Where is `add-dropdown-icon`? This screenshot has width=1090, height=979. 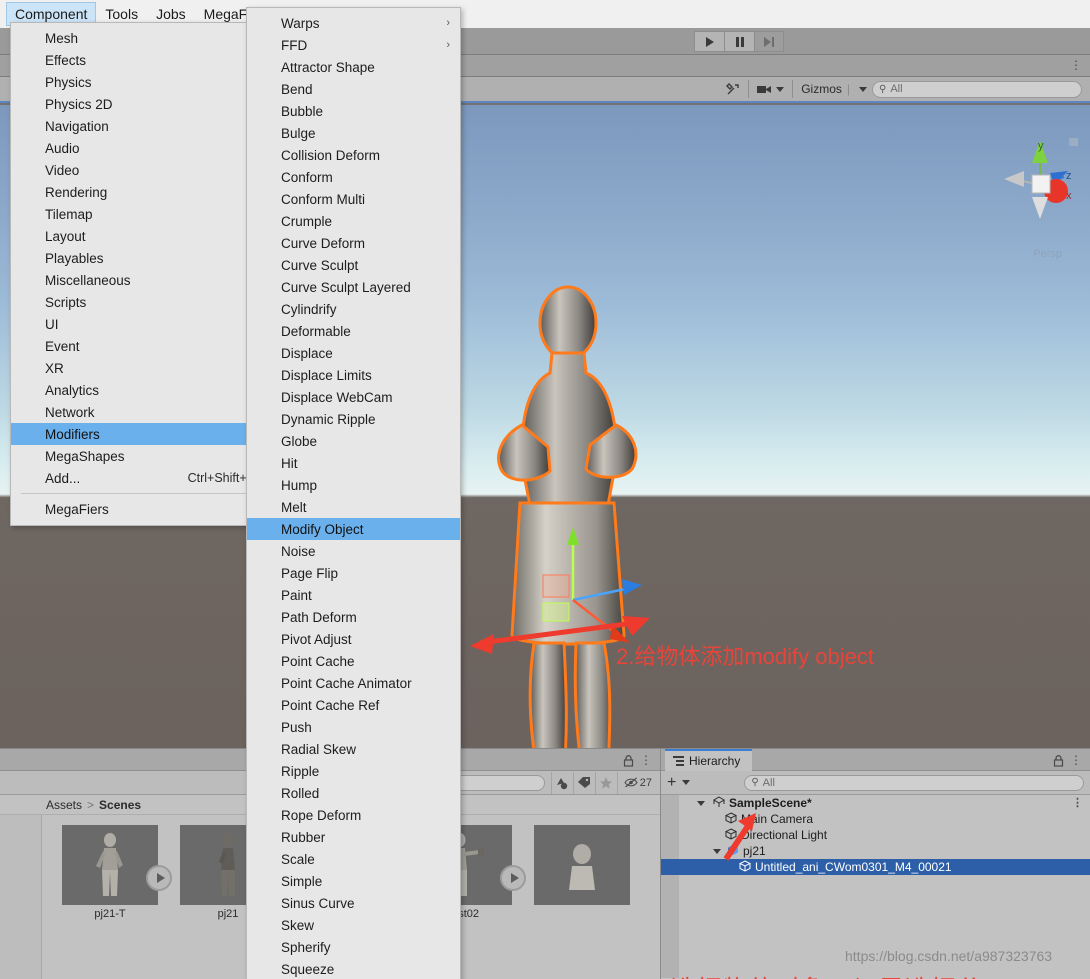 add-dropdown-icon is located at coordinates (686, 782).